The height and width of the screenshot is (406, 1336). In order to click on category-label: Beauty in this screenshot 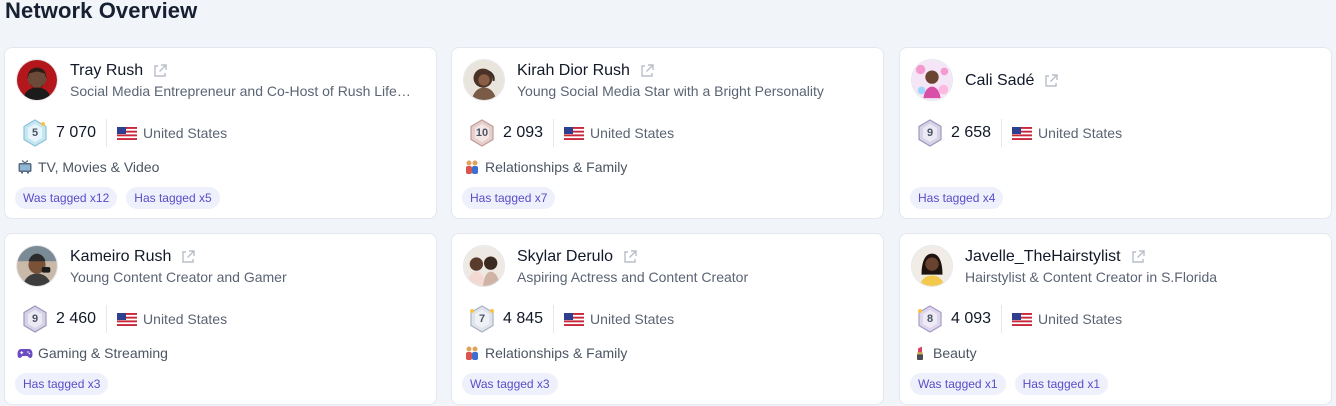, I will do `click(955, 353)`.